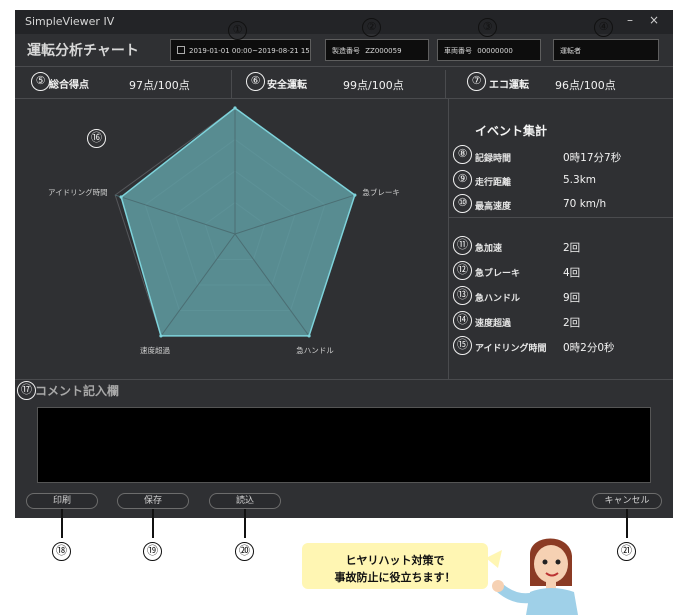 The height and width of the screenshot is (615, 685). Describe the element at coordinates (493, 324) in the screenshot. I see `speeding-label: 速度超過` at that location.